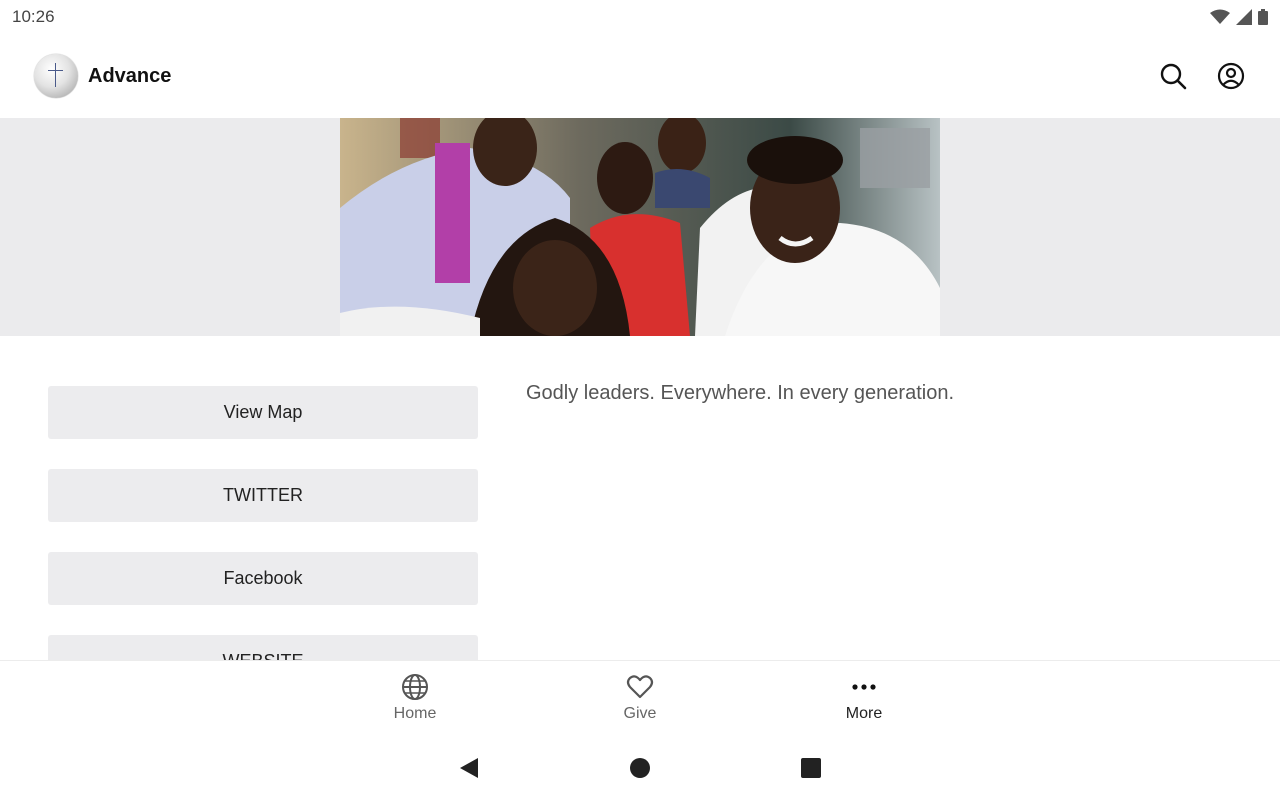 The image size is (1280, 800). I want to click on nav-give: Give, so click(640, 698).